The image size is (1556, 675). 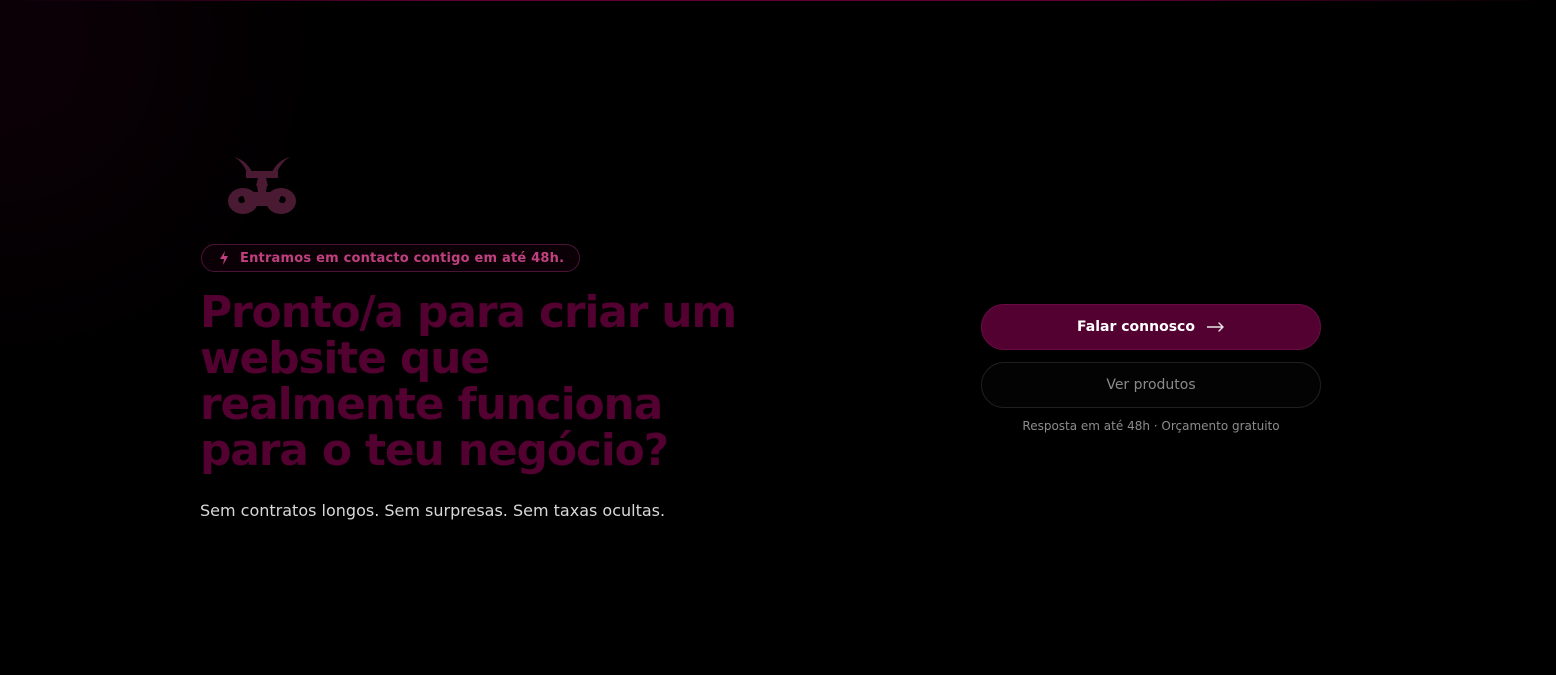 I want to click on contact-us-button: Falar connosco, so click(x=1151, y=327).